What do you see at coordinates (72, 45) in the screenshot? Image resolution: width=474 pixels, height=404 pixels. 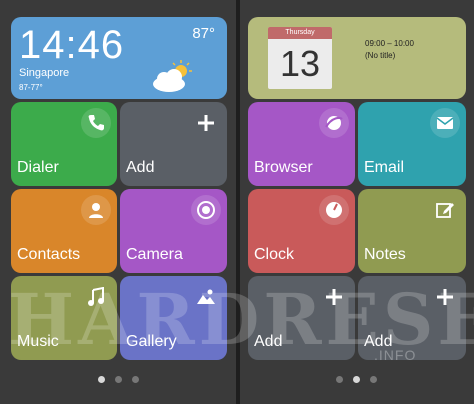 I see `clock-time: 14:46` at bounding box center [72, 45].